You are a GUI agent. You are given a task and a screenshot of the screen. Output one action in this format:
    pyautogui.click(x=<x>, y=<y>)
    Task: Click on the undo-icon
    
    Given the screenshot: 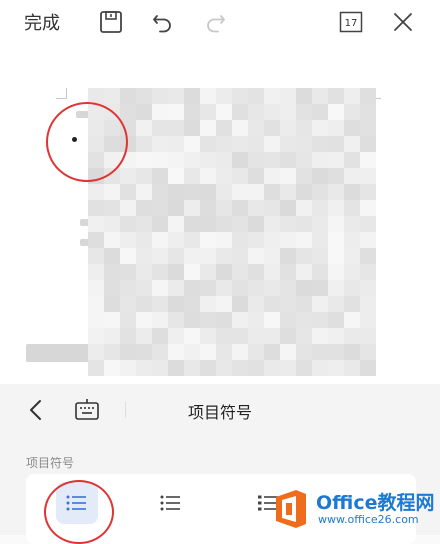 What is the action you would take?
    pyautogui.click(x=162, y=24)
    